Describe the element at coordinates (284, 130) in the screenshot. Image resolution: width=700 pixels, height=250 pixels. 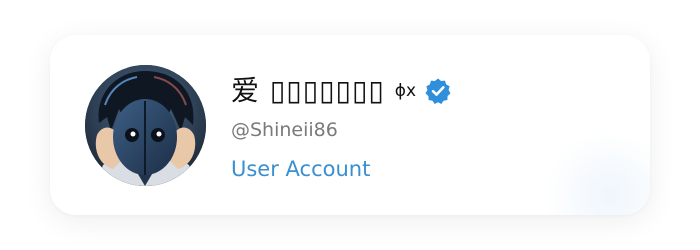
I see `username-handle: @Shineii86` at that location.